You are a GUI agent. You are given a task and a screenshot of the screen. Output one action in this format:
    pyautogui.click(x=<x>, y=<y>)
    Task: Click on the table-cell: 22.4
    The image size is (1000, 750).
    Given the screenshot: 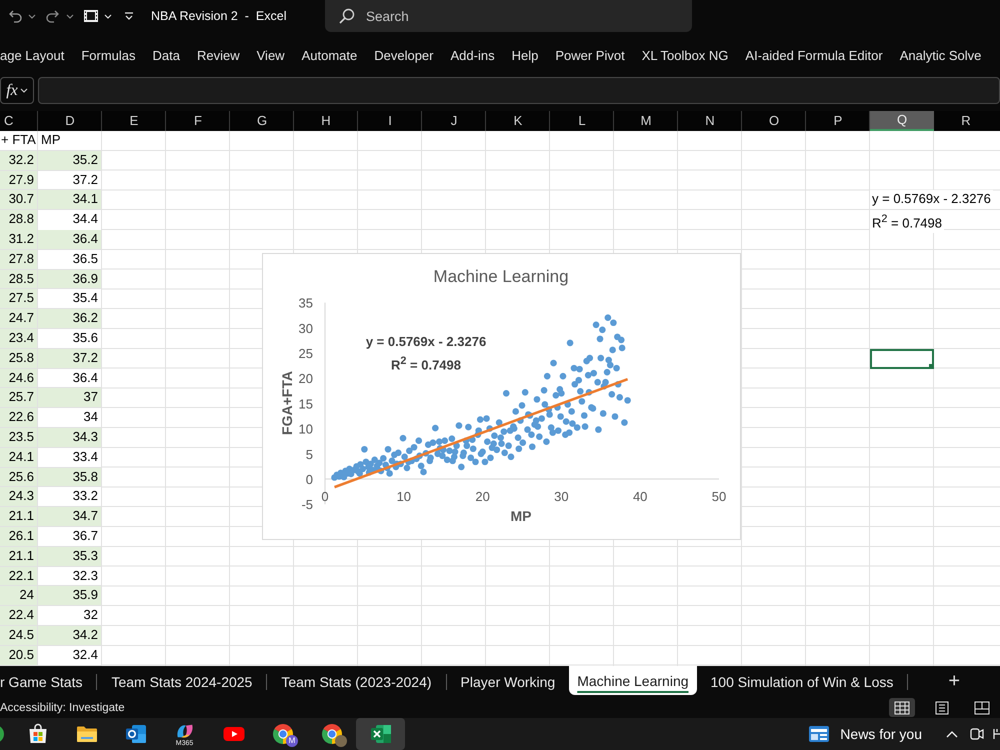 What is the action you would take?
    pyautogui.click(x=19, y=616)
    